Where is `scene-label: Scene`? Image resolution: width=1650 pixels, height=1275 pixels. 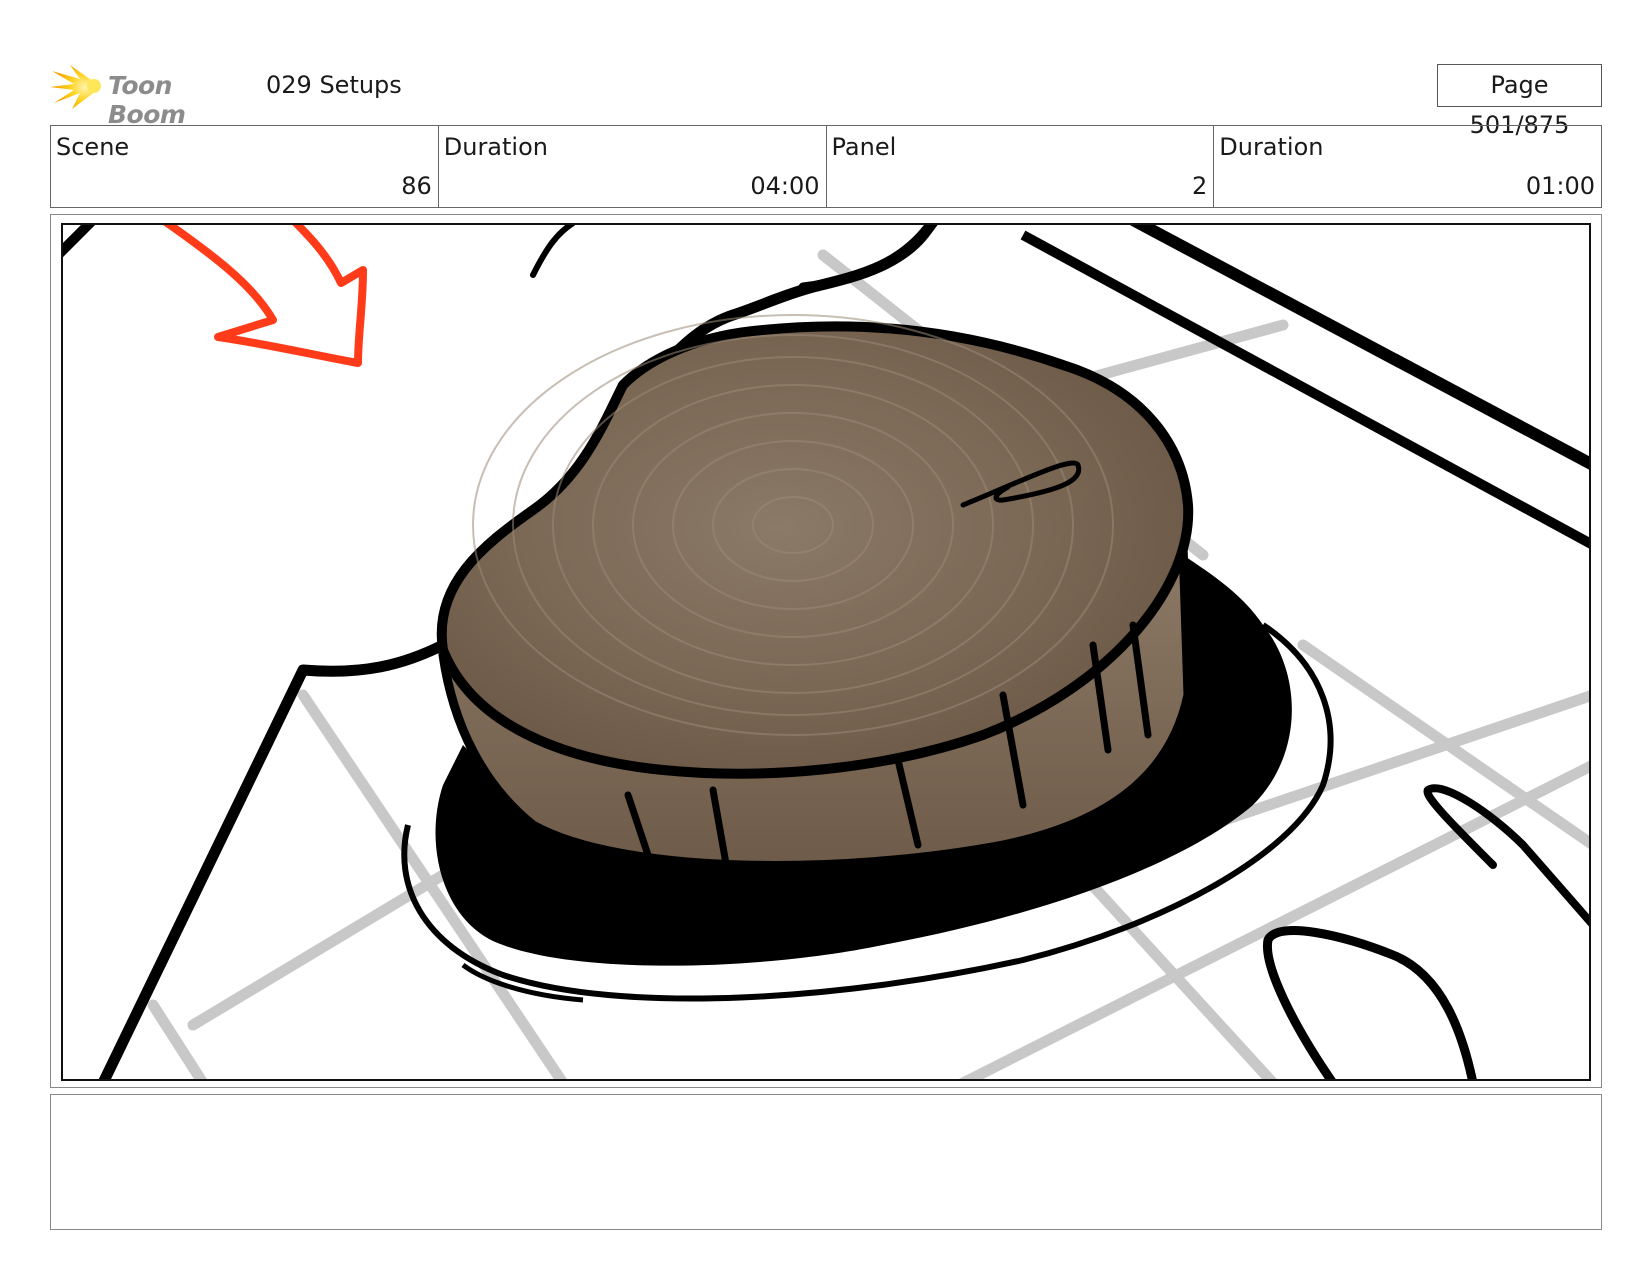 scene-label: Scene is located at coordinates (93, 147).